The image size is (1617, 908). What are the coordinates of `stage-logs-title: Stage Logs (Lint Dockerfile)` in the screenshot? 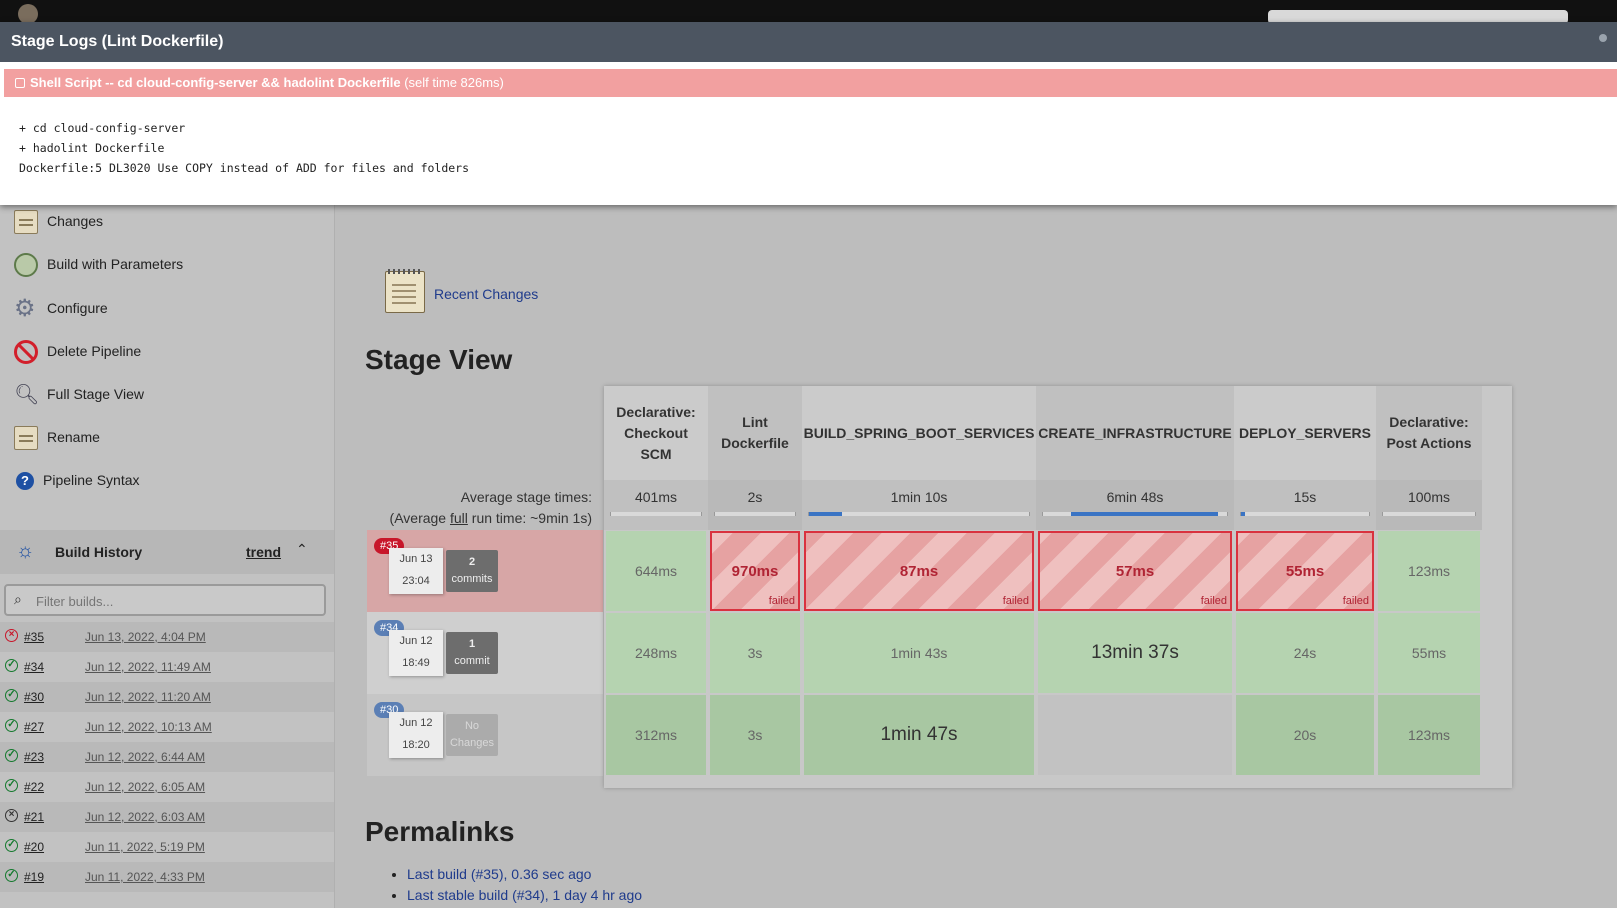 It's located at (808, 42).